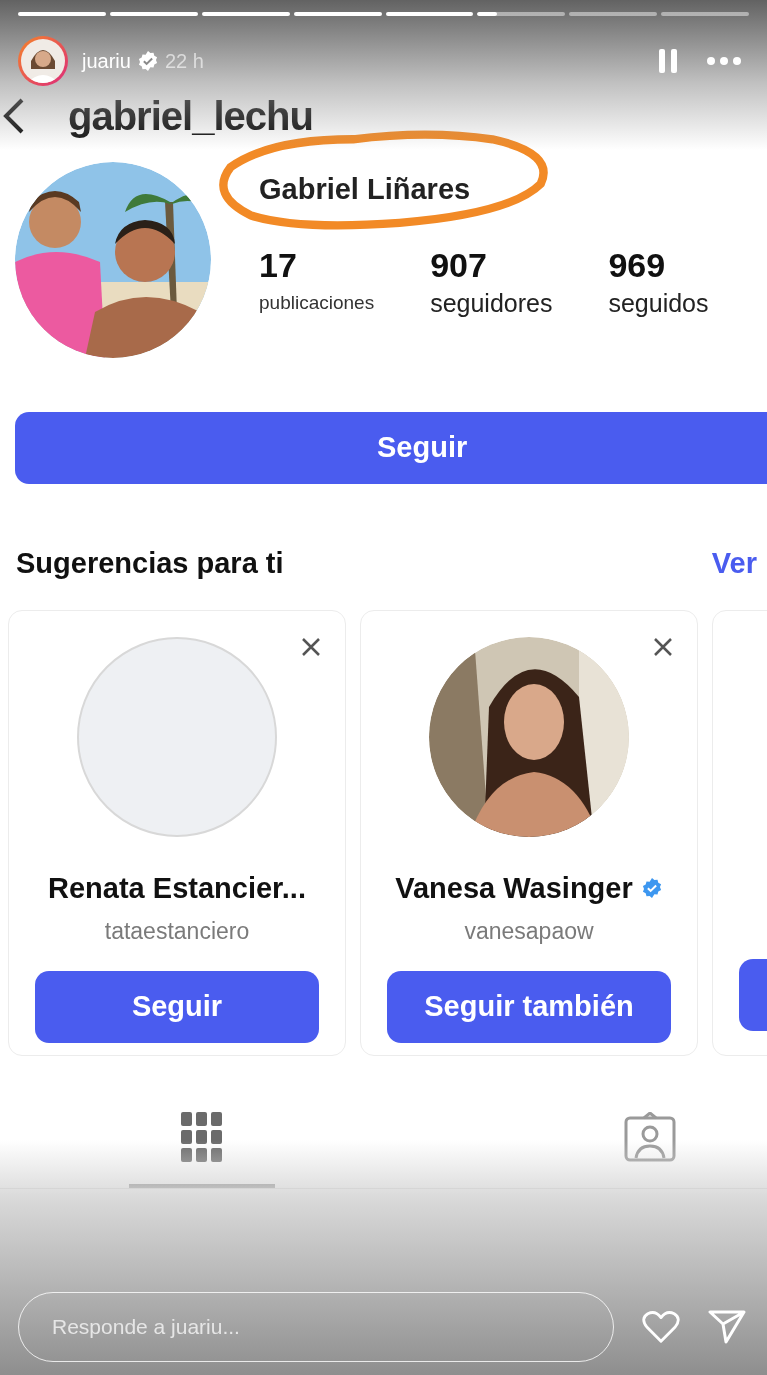 This screenshot has width=767, height=1375. What do you see at coordinates (650, 1136) in the screenshot?
I see `tagged-person-icon` at bounding box center [650, 1136].